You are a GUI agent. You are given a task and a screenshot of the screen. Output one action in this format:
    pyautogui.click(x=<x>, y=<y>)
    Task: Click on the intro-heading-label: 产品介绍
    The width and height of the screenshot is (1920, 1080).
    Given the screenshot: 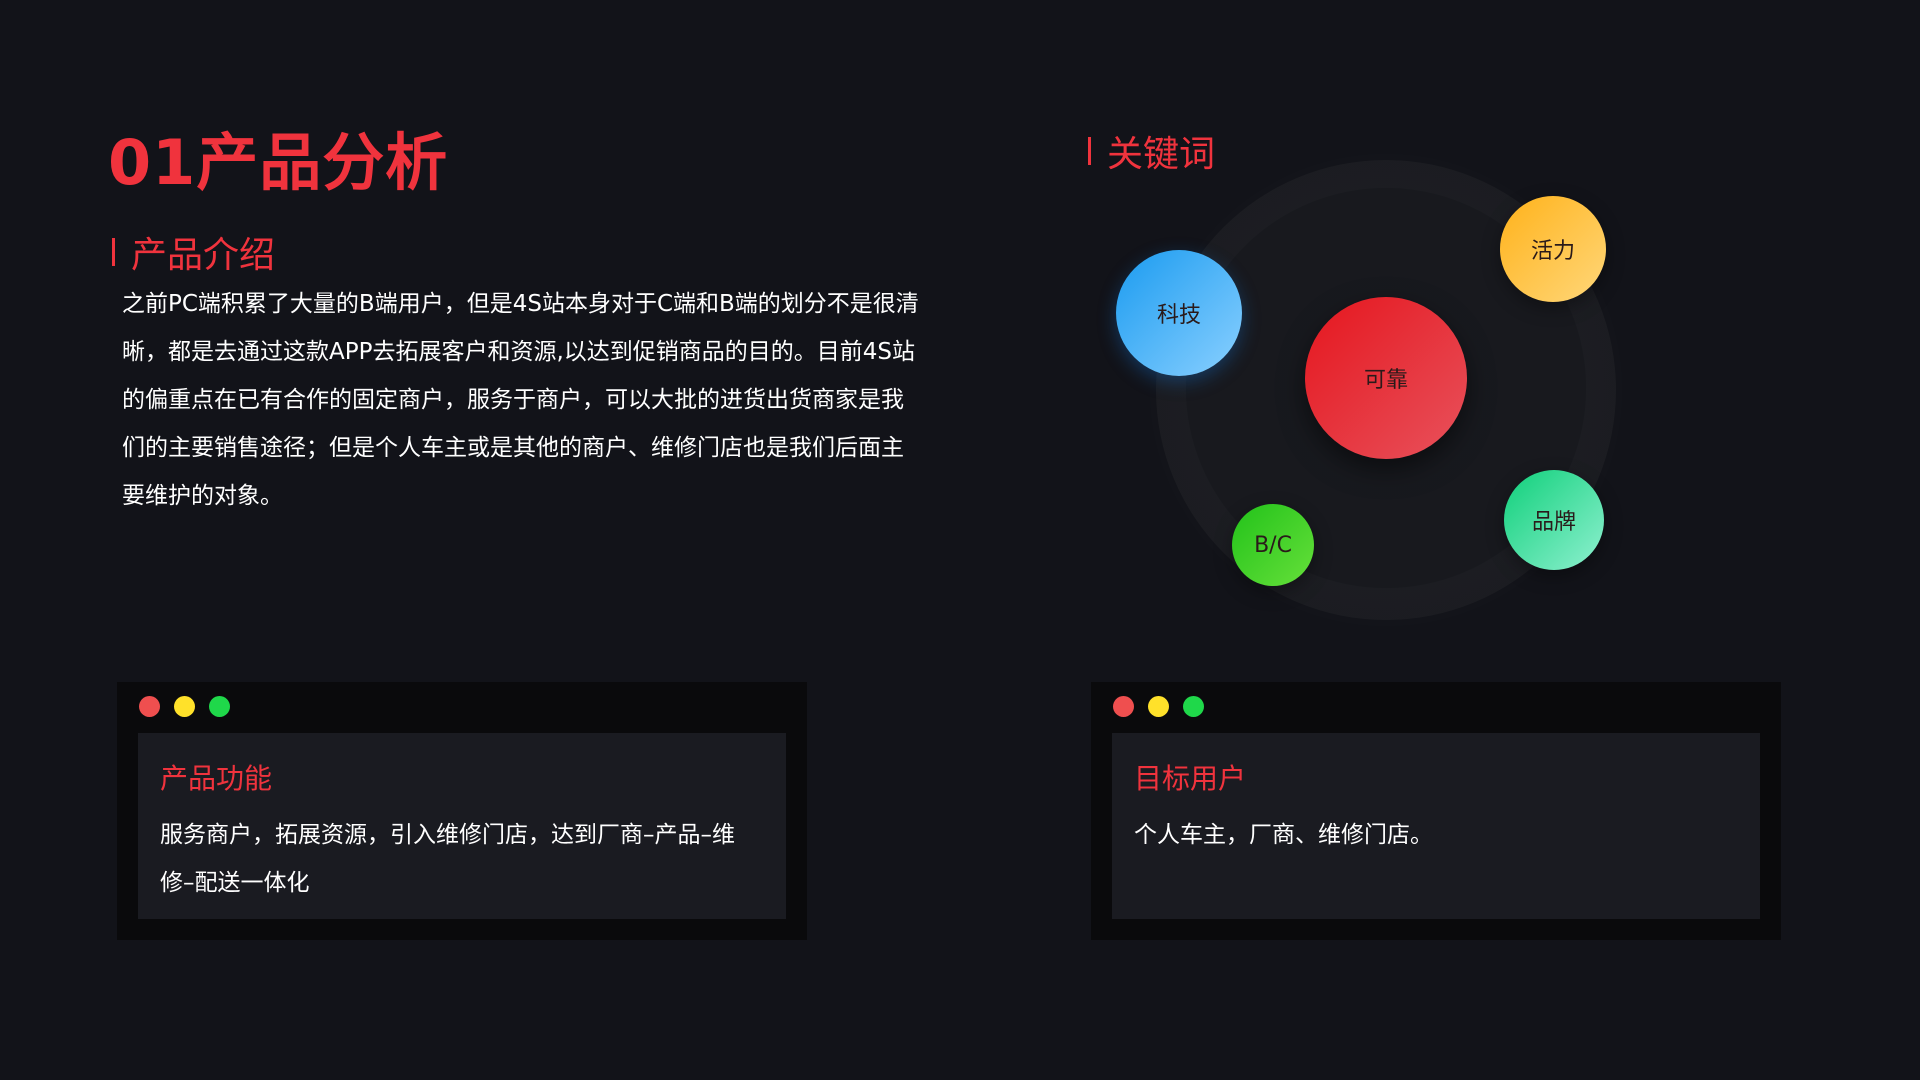 What is the action you would take?
    pyautogui.click(x=203, y=255)
    